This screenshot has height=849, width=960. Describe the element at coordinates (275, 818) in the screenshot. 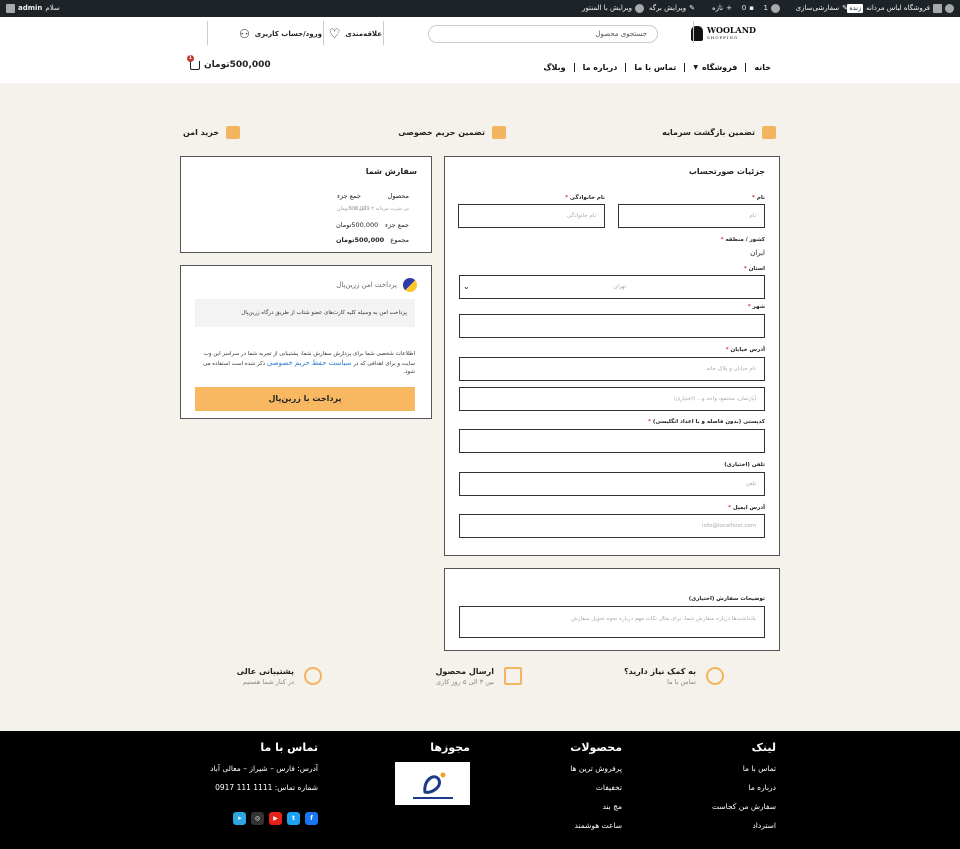

I see `youtube-icon: ▶` at that location.